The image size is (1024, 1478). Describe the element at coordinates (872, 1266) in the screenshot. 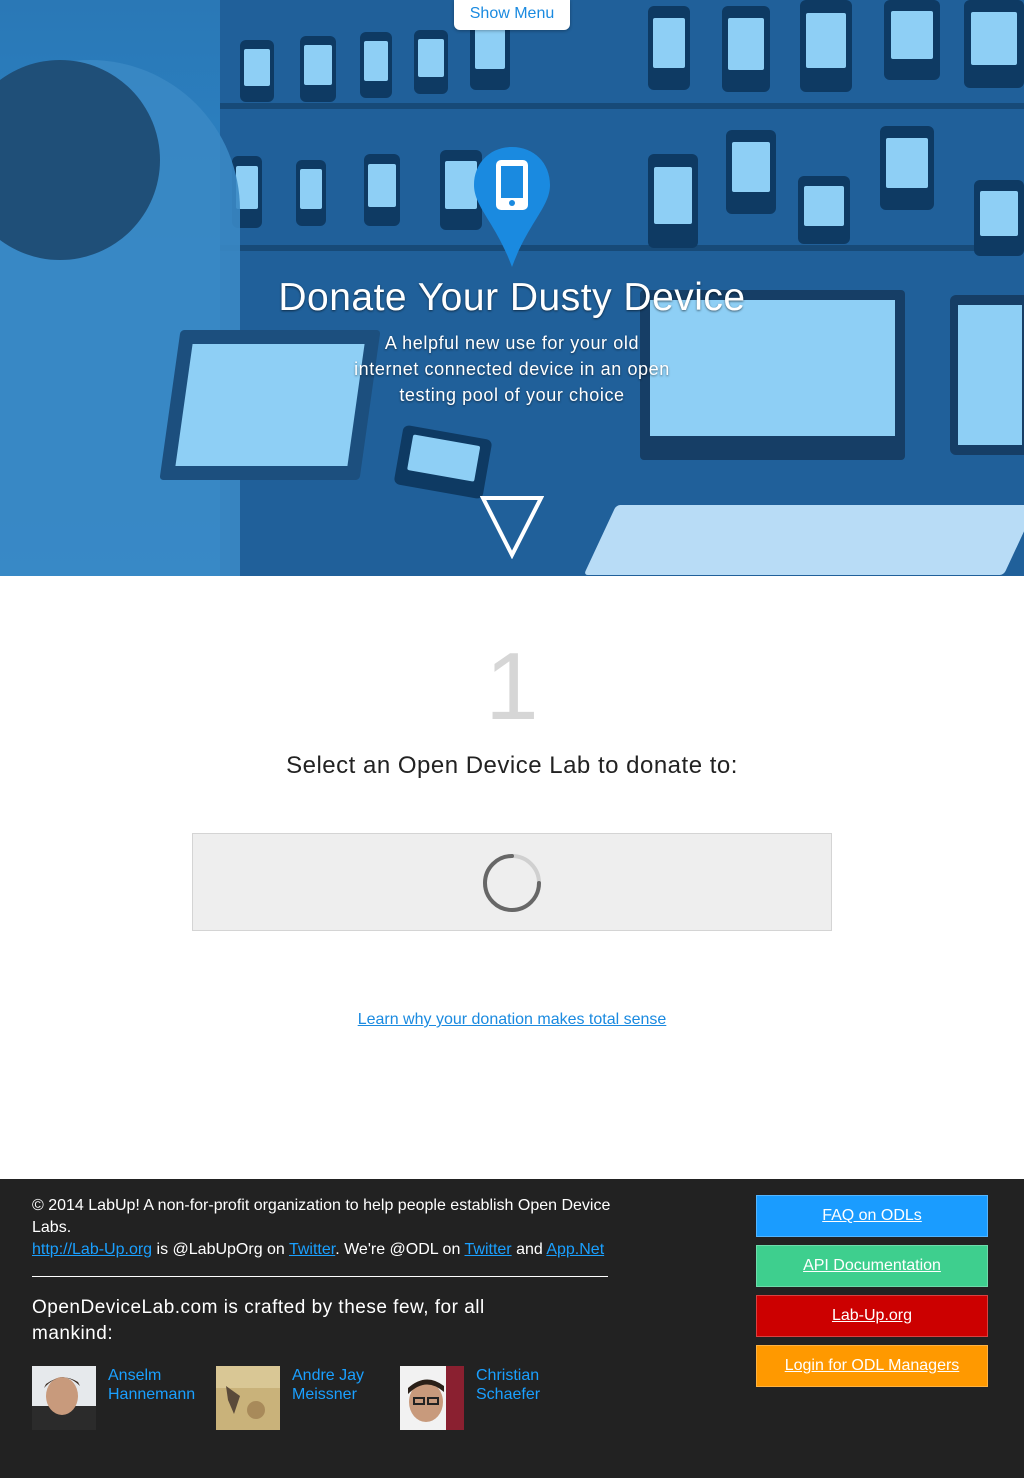

I see `api-documentation-button: API Documentation` at that location.